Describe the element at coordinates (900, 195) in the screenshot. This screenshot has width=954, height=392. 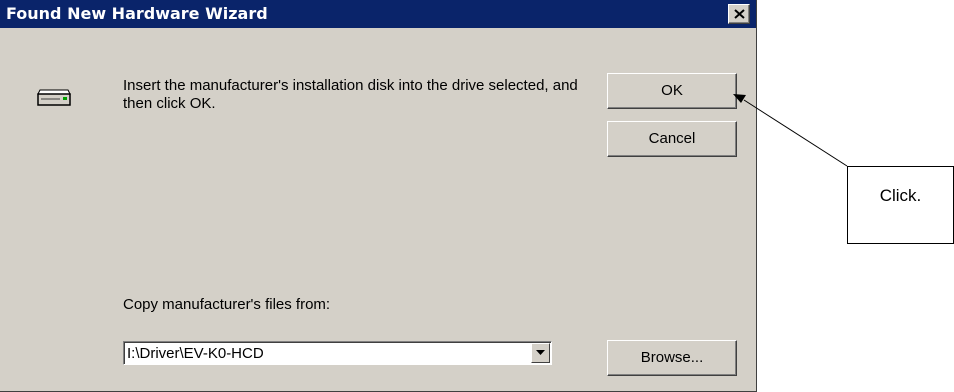
I see `annotation-text: Click.` at that location.